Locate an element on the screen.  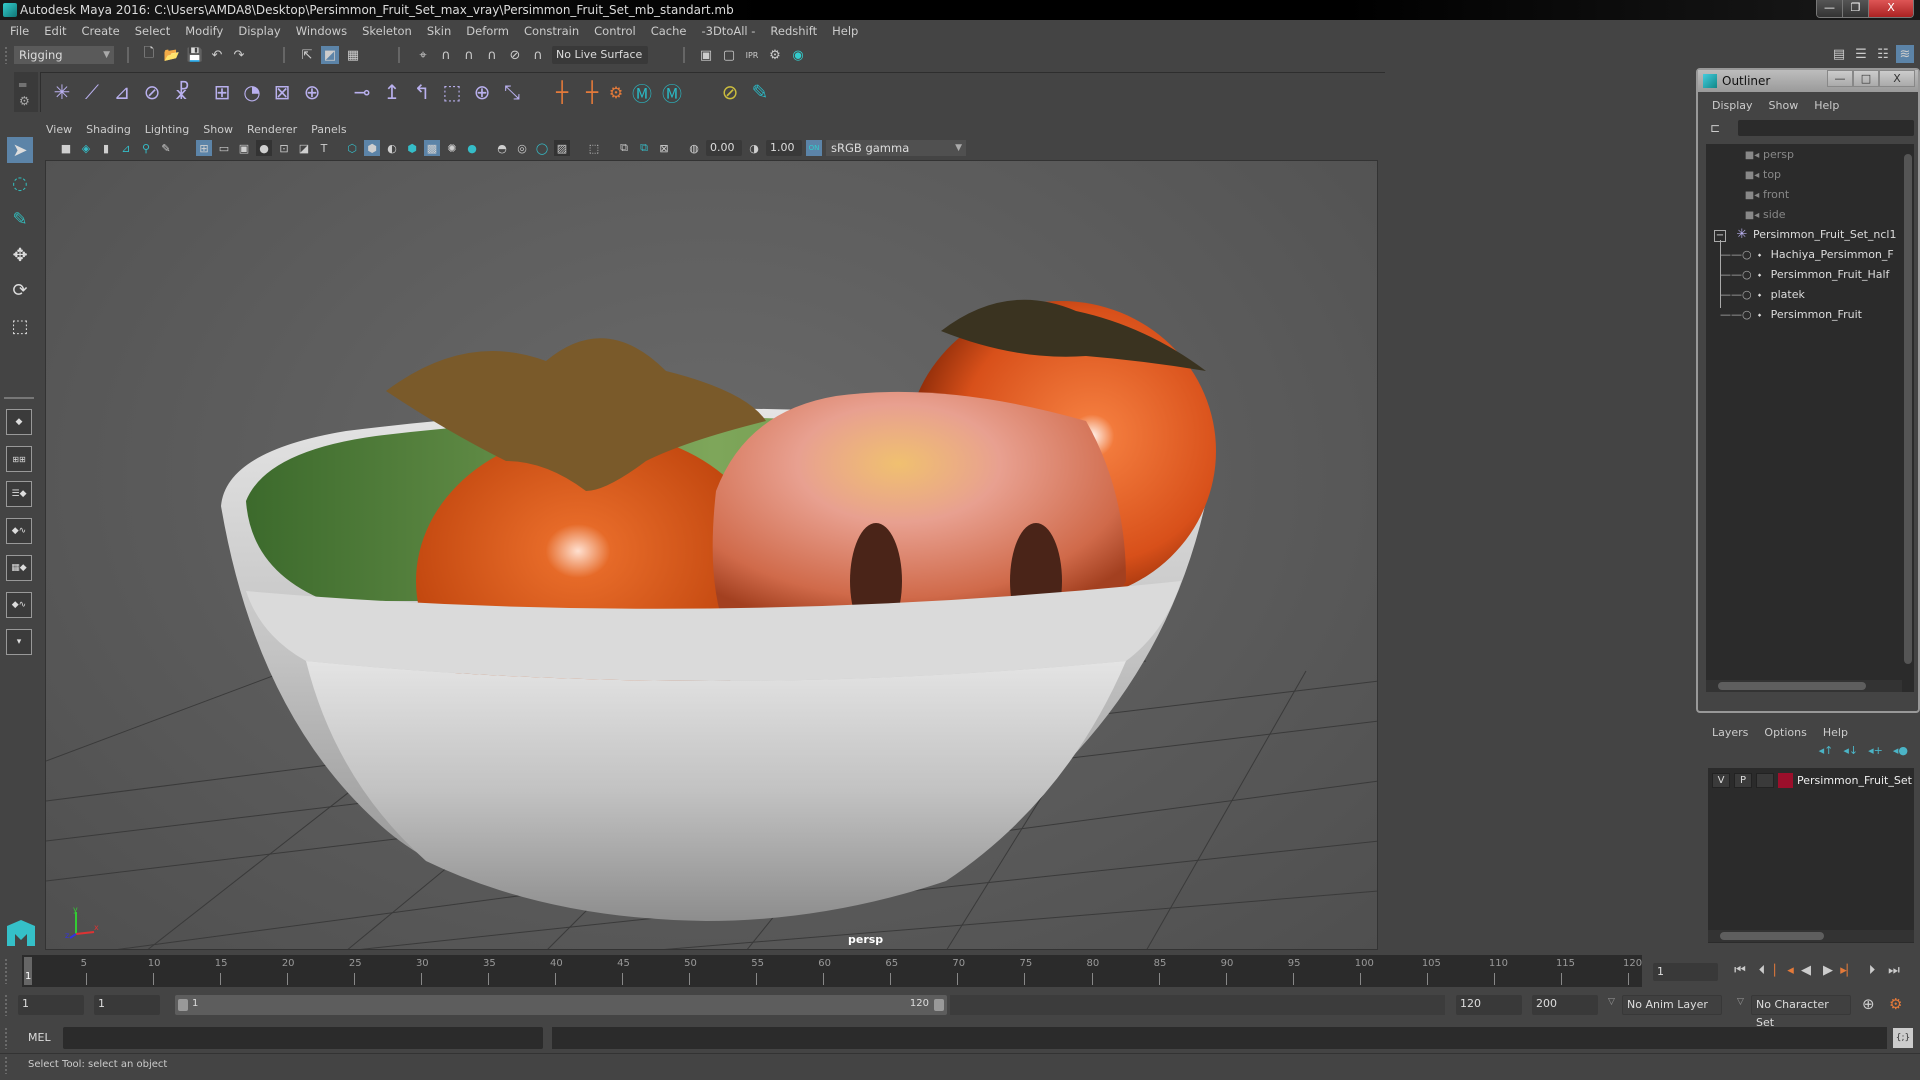
timeline-grip is located at coordinates (6, 971).